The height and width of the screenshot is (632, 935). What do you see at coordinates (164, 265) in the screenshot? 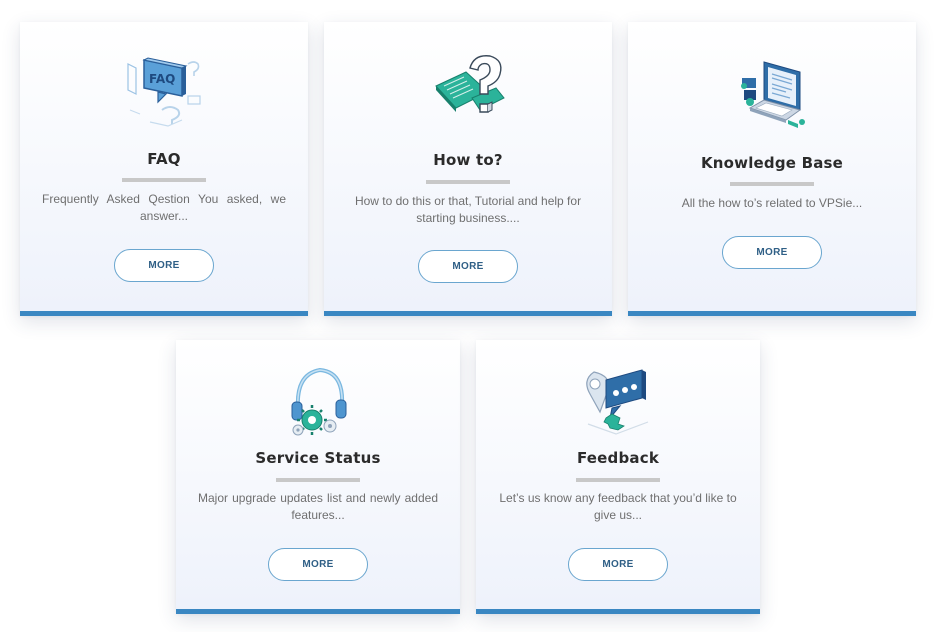
I see `faq-more-button: MORE` at bounding box center [164, 265].